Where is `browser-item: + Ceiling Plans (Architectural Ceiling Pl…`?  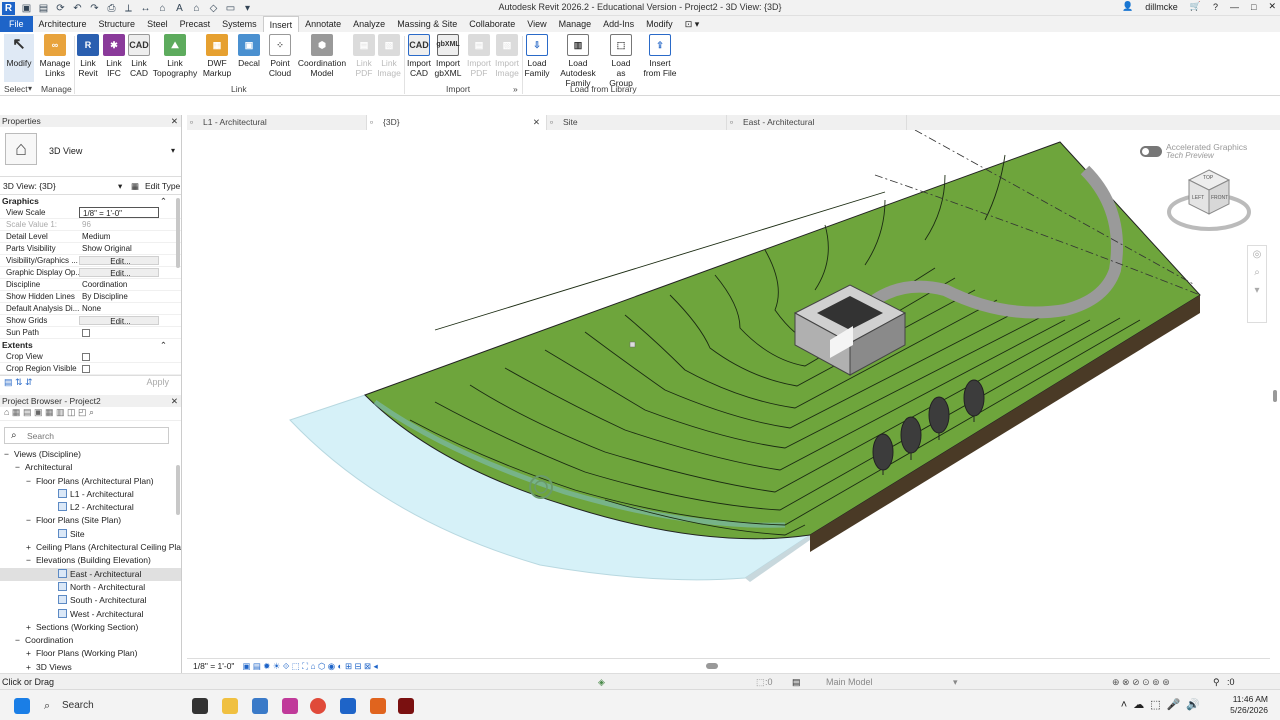 browser-item: + Ceiling Plans (Architectural Ceiling Pl… is located at coordinates (90, 547).